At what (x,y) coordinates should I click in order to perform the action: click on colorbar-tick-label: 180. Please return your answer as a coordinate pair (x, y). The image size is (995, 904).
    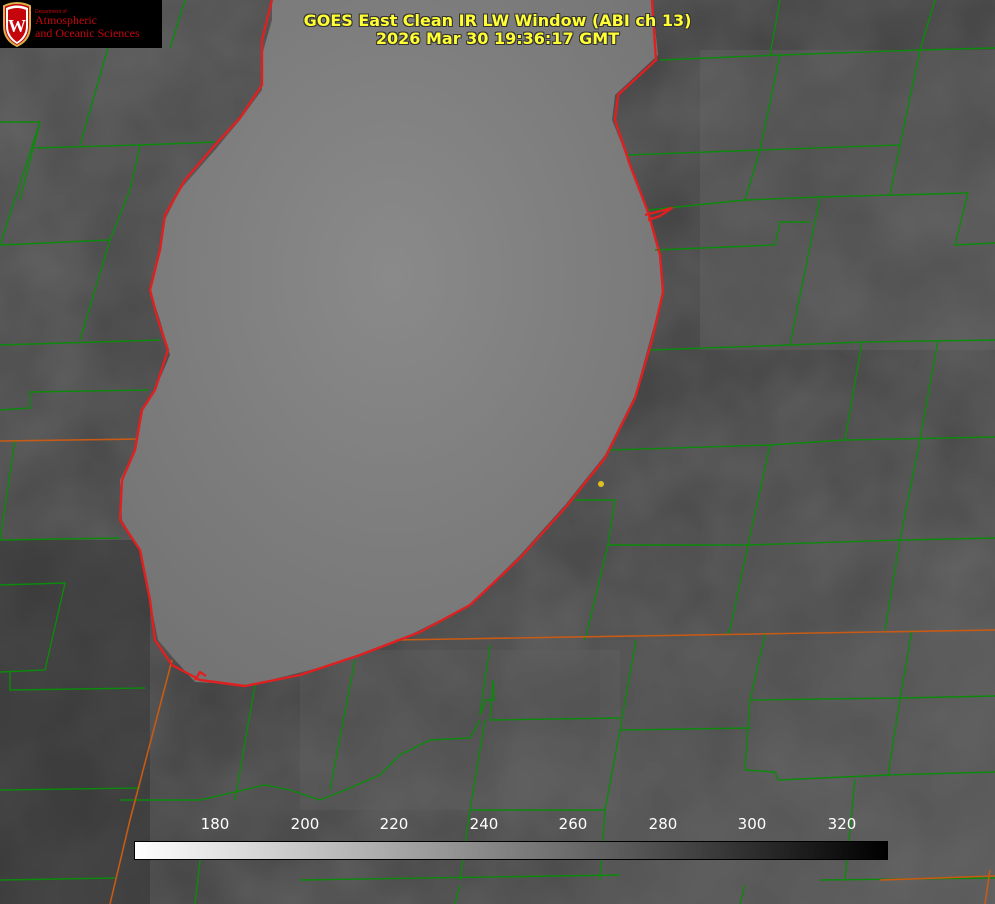
    Looking at the image, I should click on (215, 824).